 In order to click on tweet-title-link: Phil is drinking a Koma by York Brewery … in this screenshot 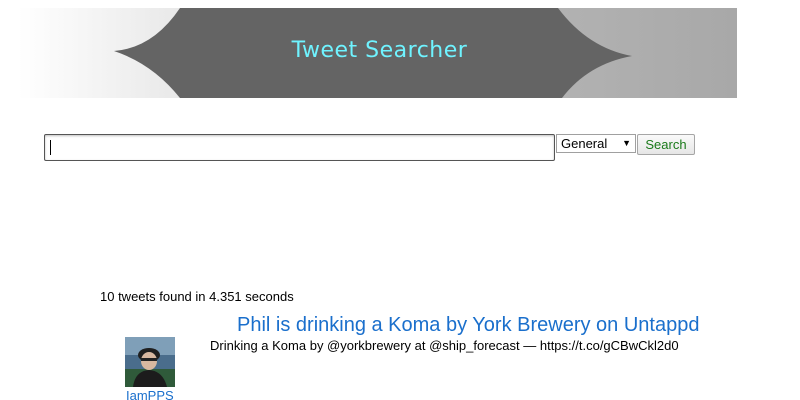, I will do `click(468, 325)`.